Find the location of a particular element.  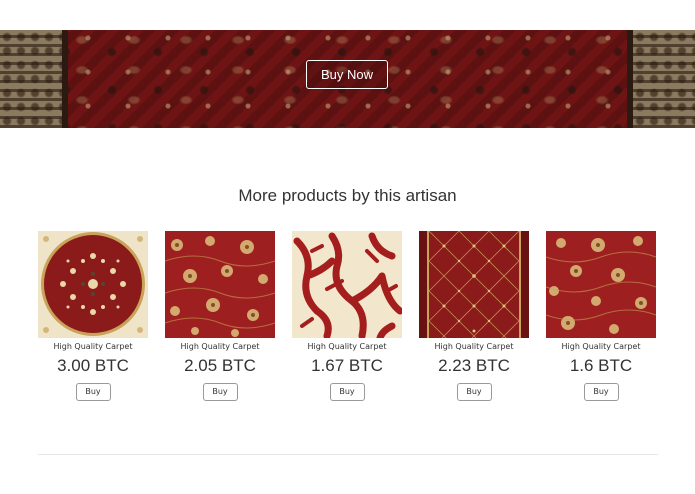

product-card: High Quality Carpet 1.6 BTC Buy is located at coordinates (601, 318).